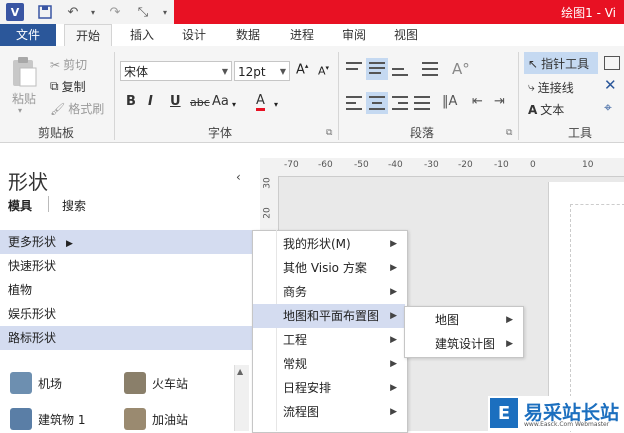  I want to click on building-1-label: 建筑物 1, so click(62, 419).